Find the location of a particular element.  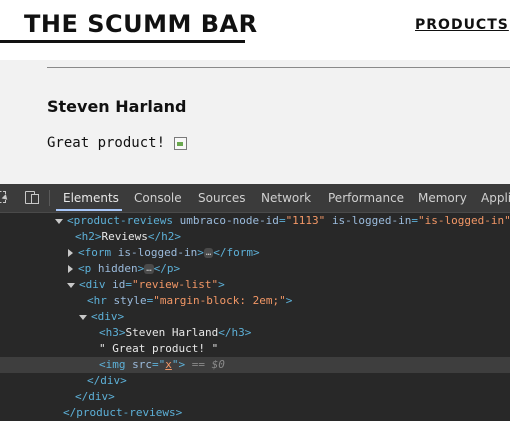

dom-close-product-reviews: </product-reviews> is located at coordinates (122, 413).